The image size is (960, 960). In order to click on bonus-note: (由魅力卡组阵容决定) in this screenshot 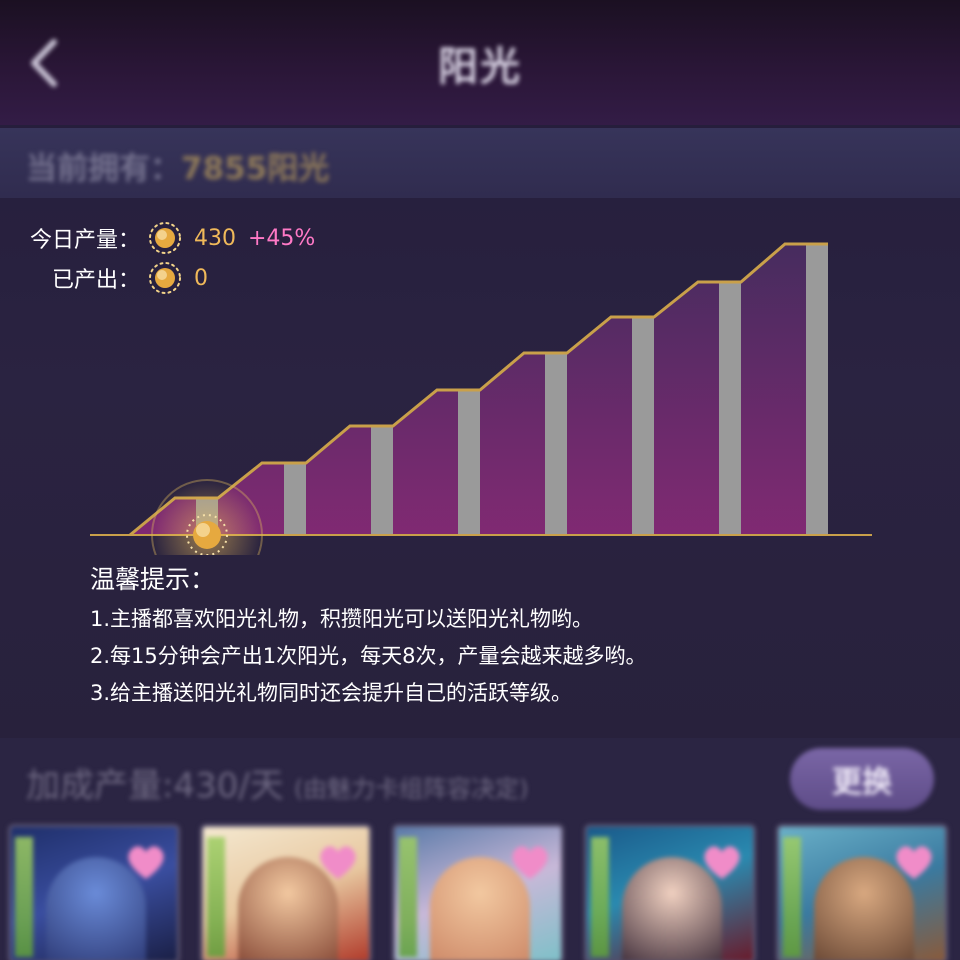, I will do `click(411, 789)`.